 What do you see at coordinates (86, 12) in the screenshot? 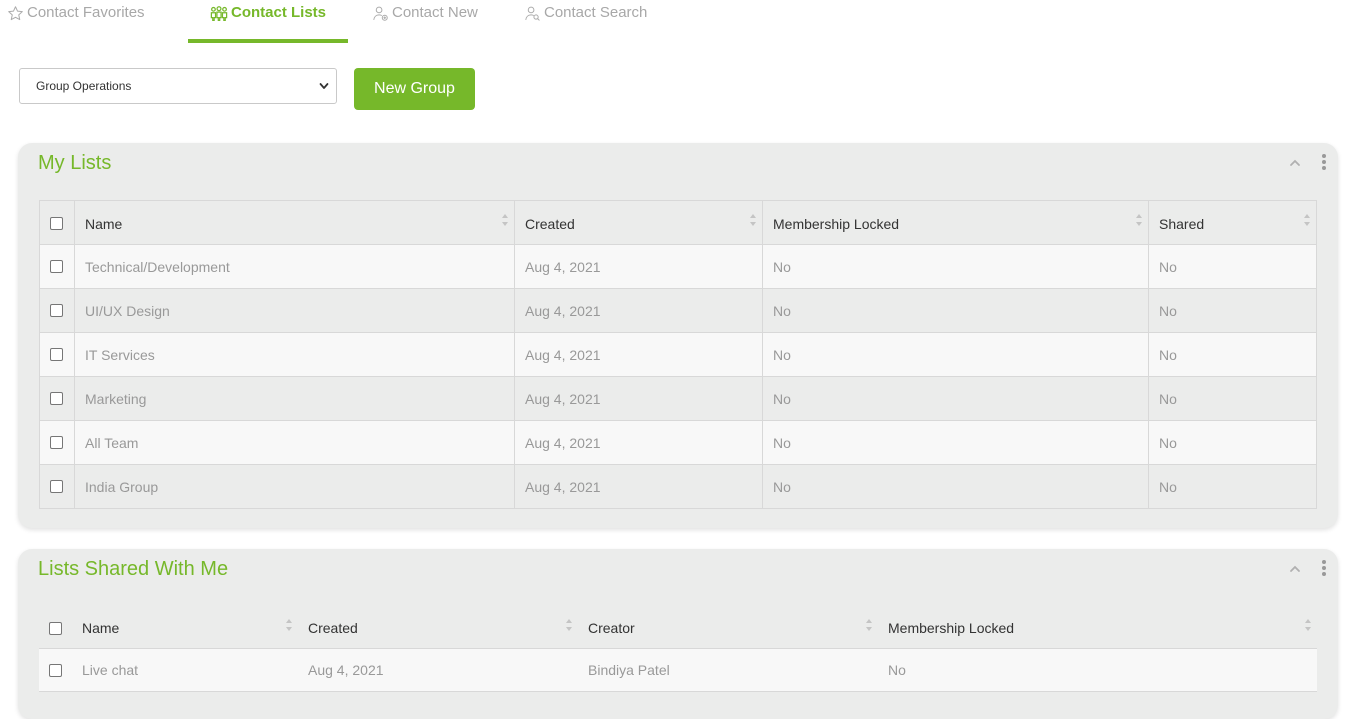
I see `tab-label: Contact Favorites` at bounding box center [86, 12].